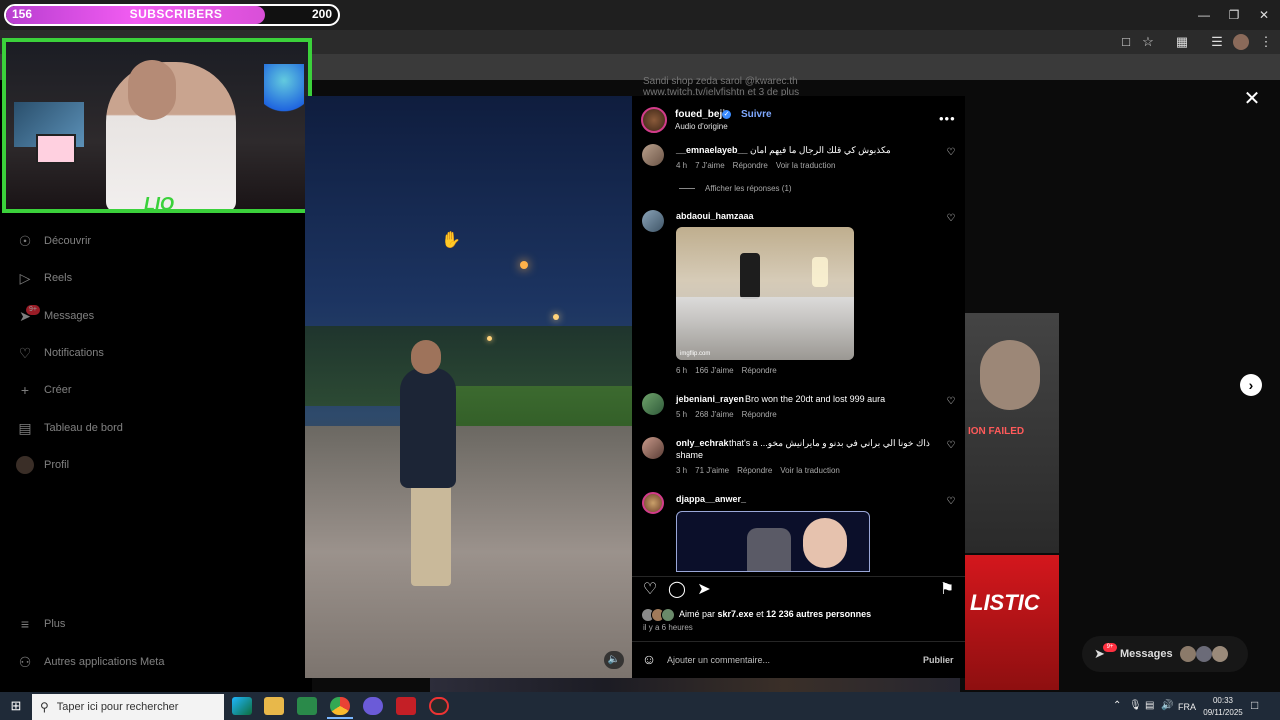 This screenshot has height=720, width=1280. I want to click on restore-icon: ❐, so click(1234, 15).